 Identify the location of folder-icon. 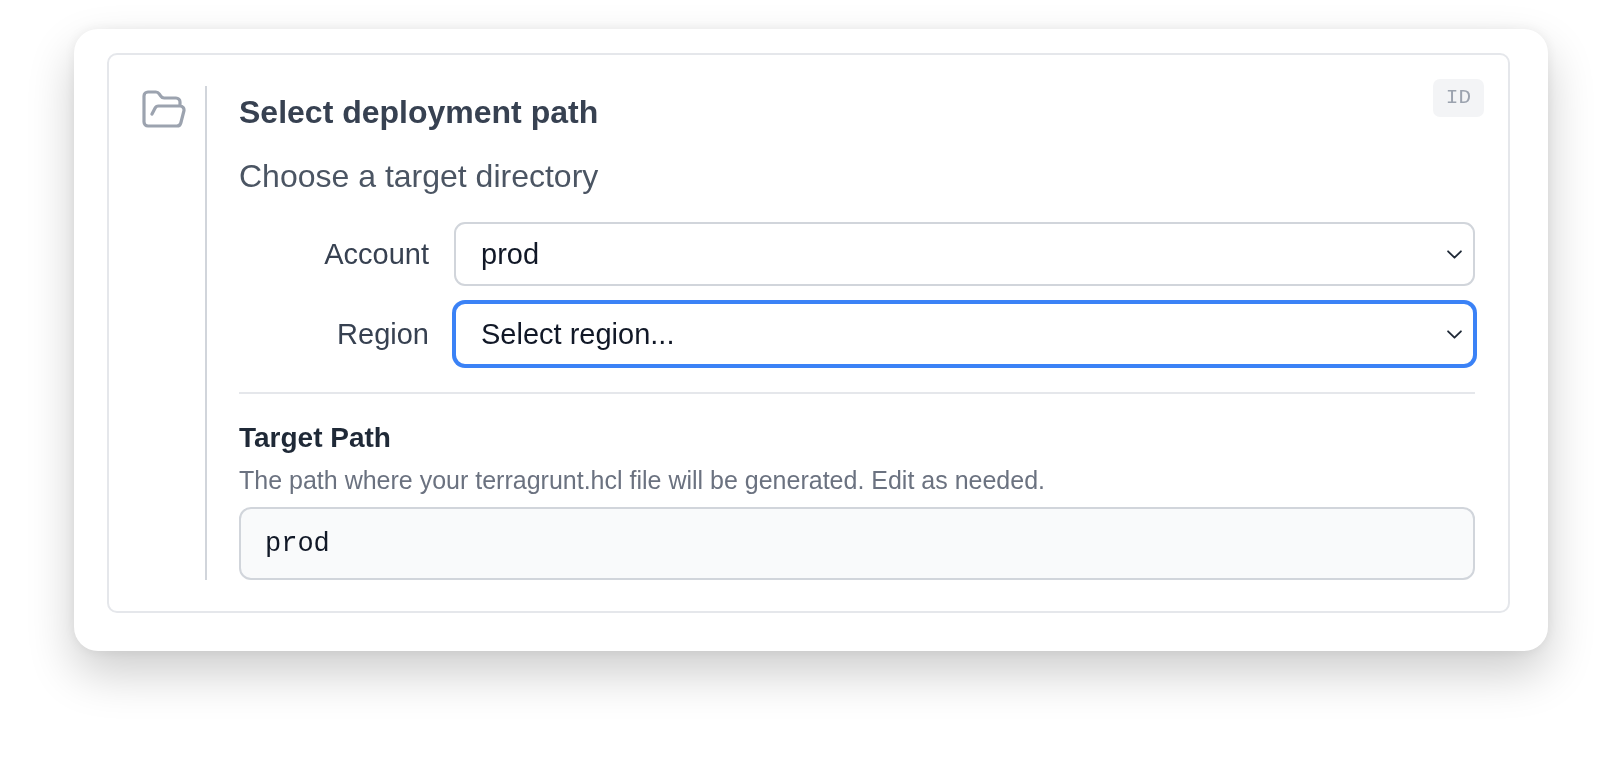
(164, 109).